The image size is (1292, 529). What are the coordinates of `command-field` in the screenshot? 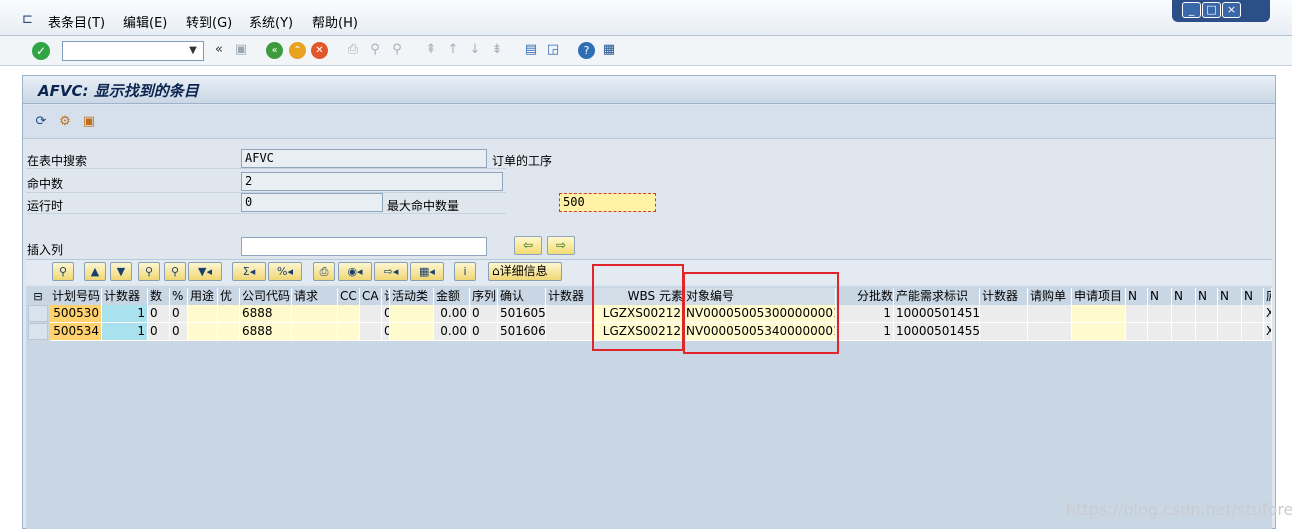 It's located at (133, 51).